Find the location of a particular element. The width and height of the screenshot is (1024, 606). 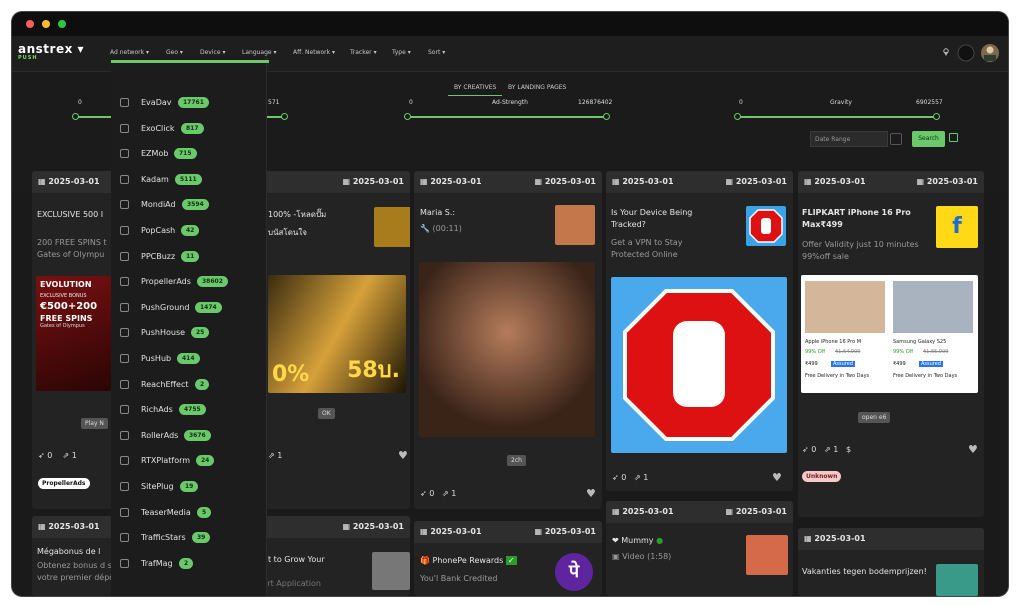

dropdown-item-label: Kadam is located at coordinates (155, 179).